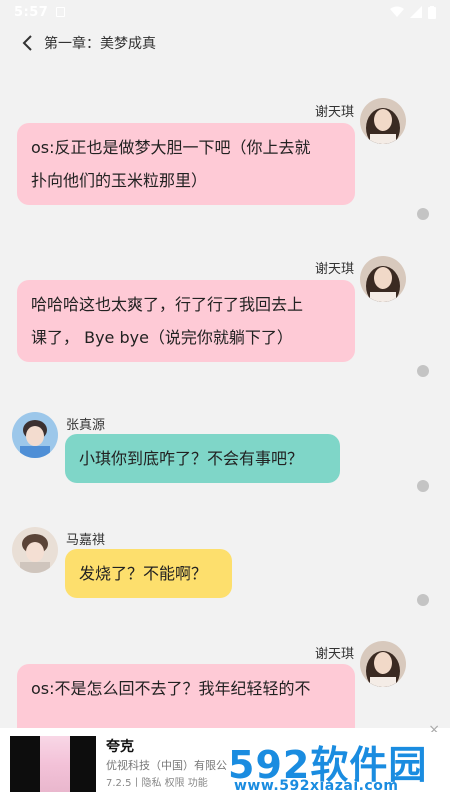 The height and width of the screenshot is (800, 450). I want to click on chevron-left-icon, so click(27, 43).